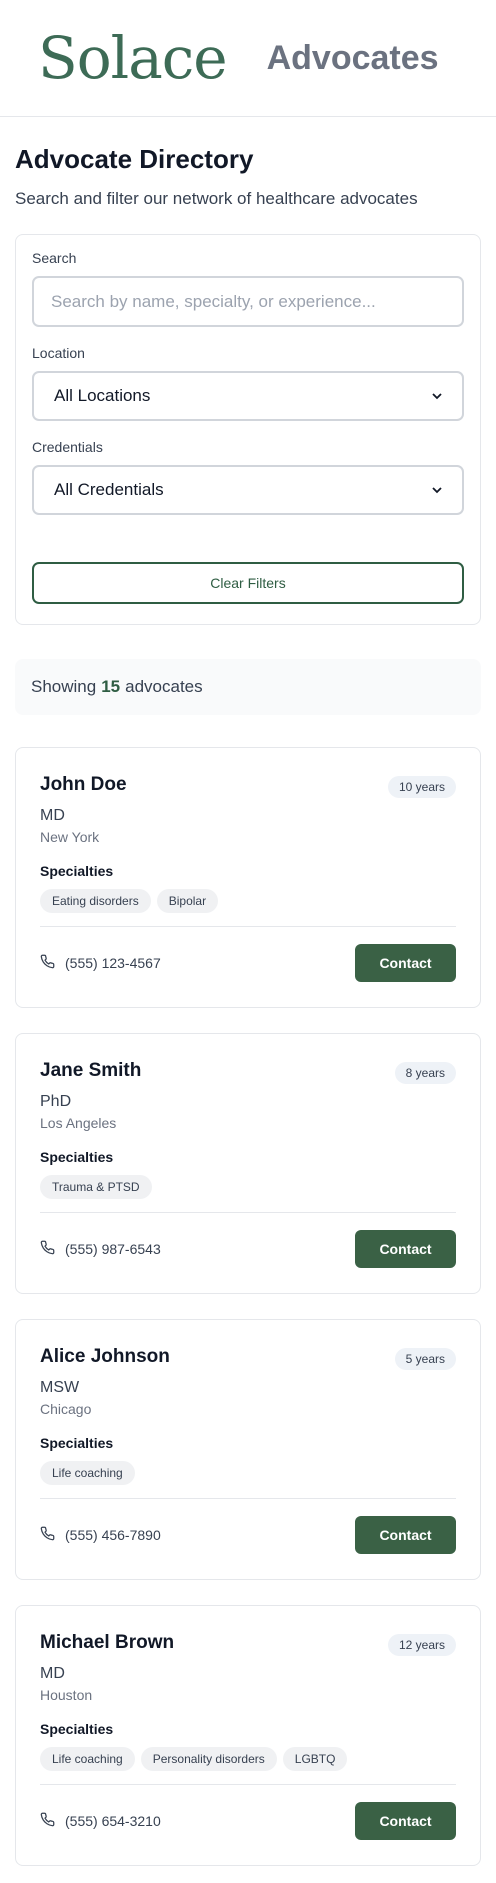 Image resolution: width=496 pixels, height=1883 pixels. What do you see at coordinates (56, 1101) in the screenshot?
I see `advocate-credential: PhD` at bounding box center [56, 1101].